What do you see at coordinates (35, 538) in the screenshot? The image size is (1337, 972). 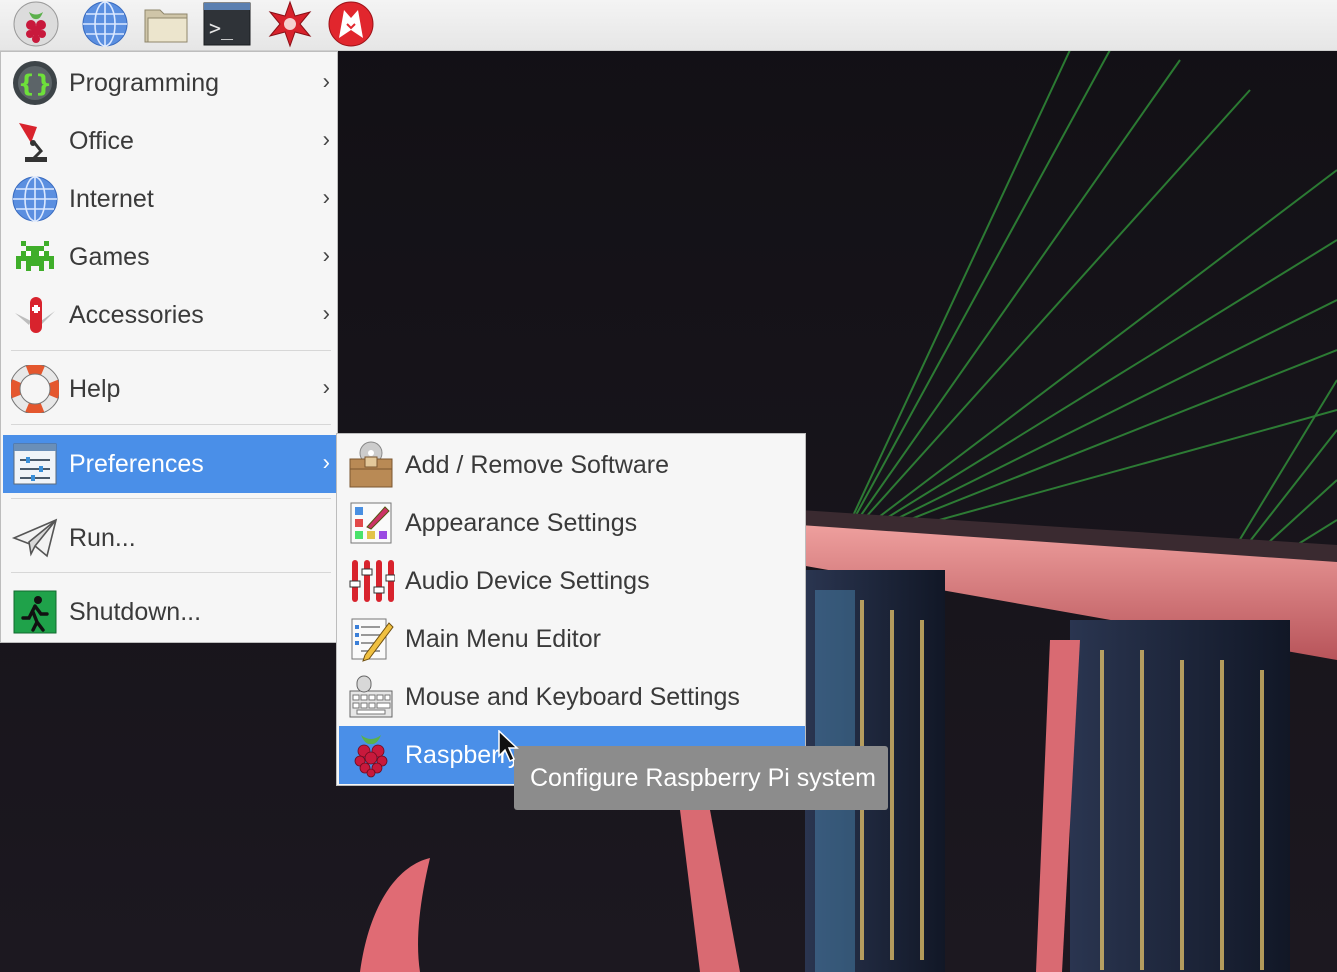 I see `paper-plane-icon` at bounding box center [35, 538].